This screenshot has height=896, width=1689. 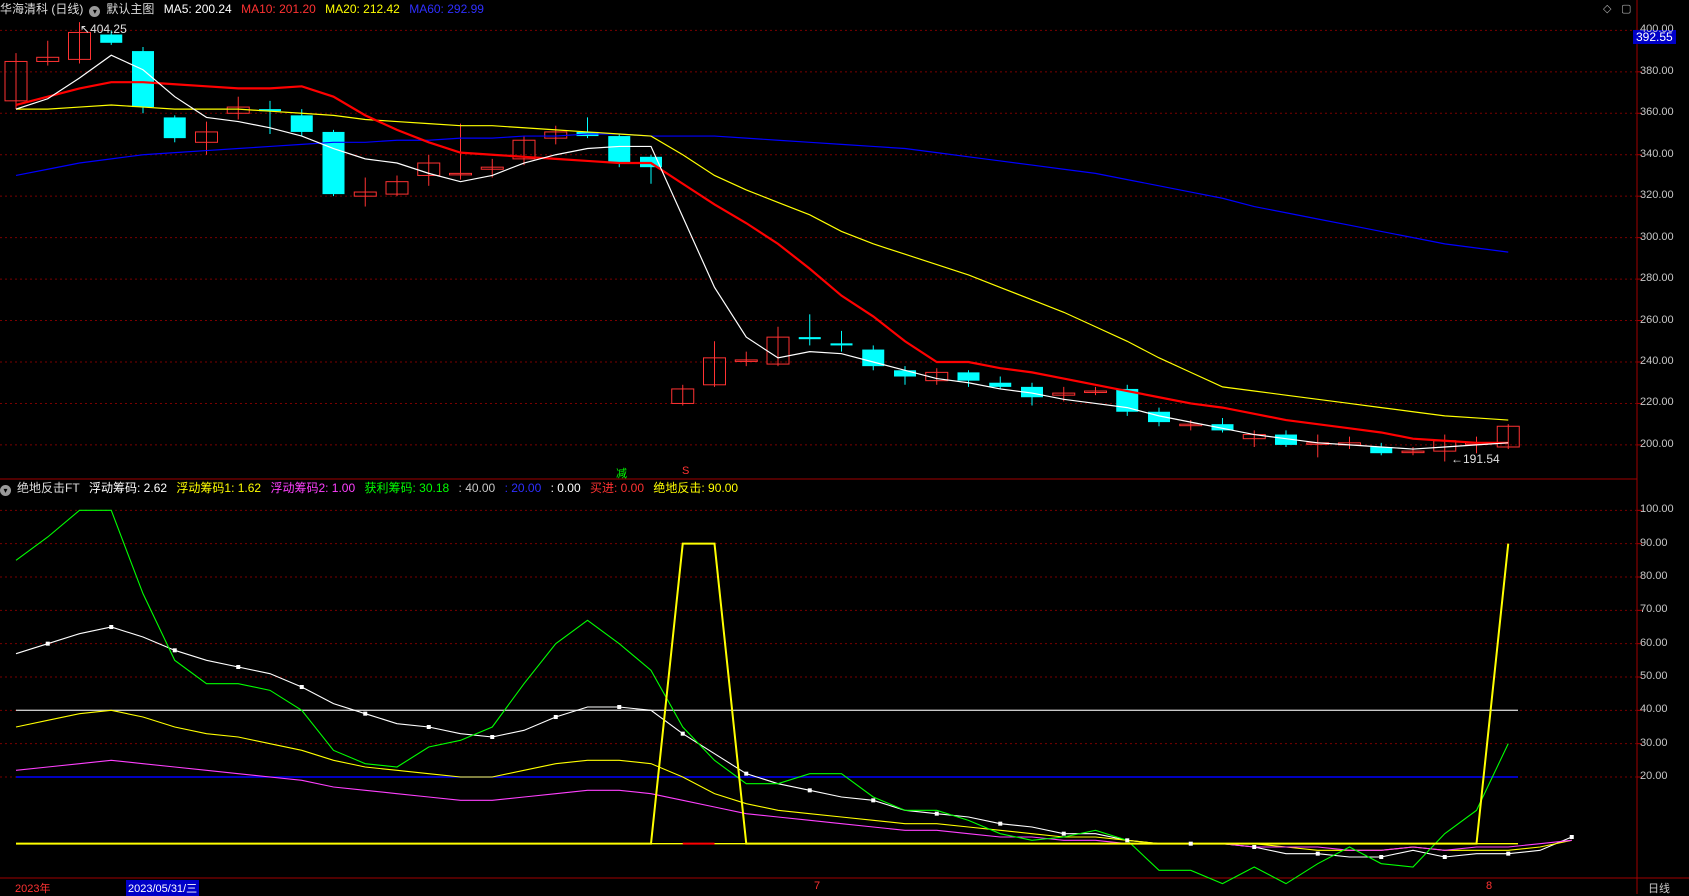 I want to click on y-tick-label: 240.00, so click(x=1657, y=361).